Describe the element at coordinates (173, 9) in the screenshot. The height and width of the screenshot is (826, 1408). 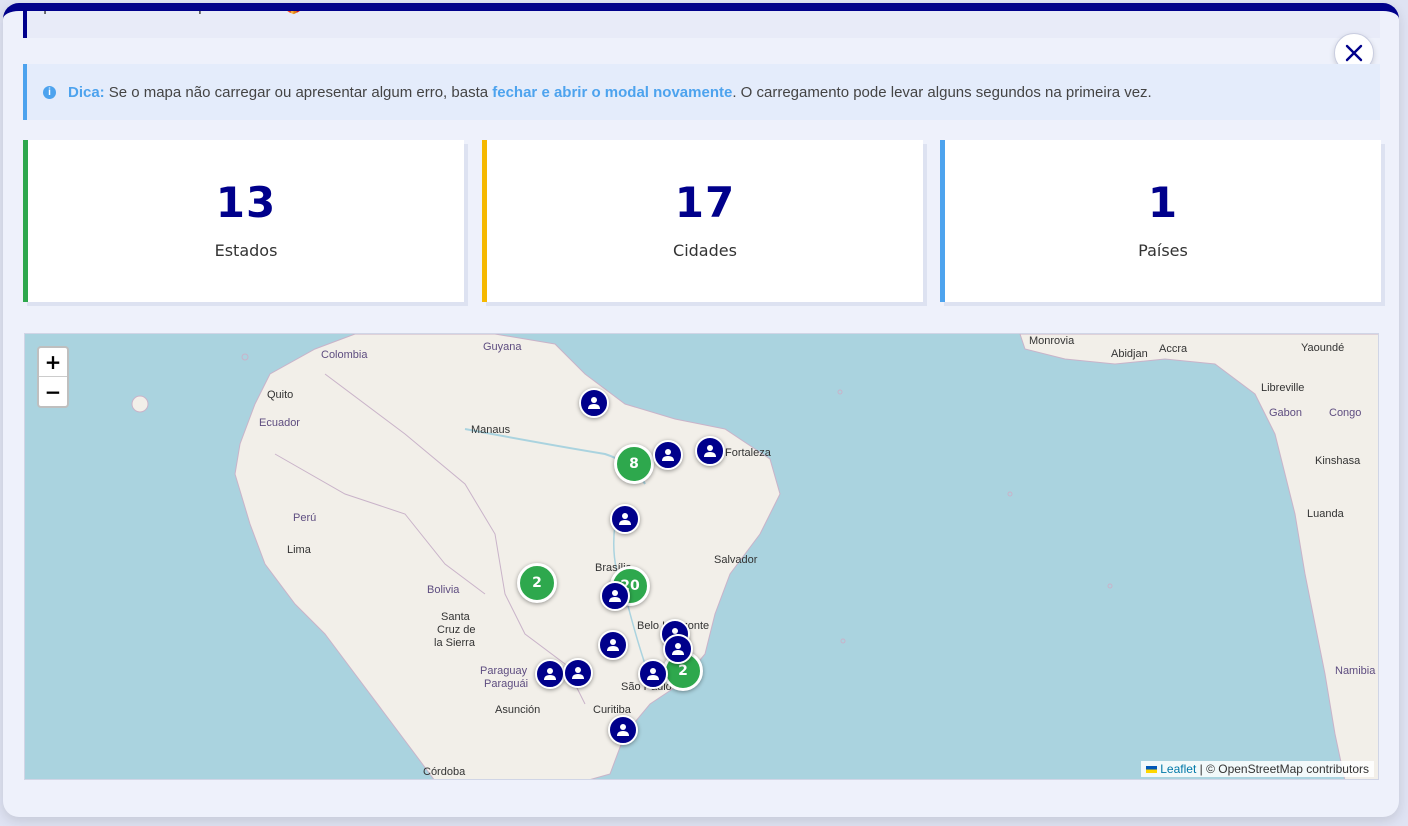
I see `privacy-notice-text: privacidade é nossa prioridade. 🎁` at that location.